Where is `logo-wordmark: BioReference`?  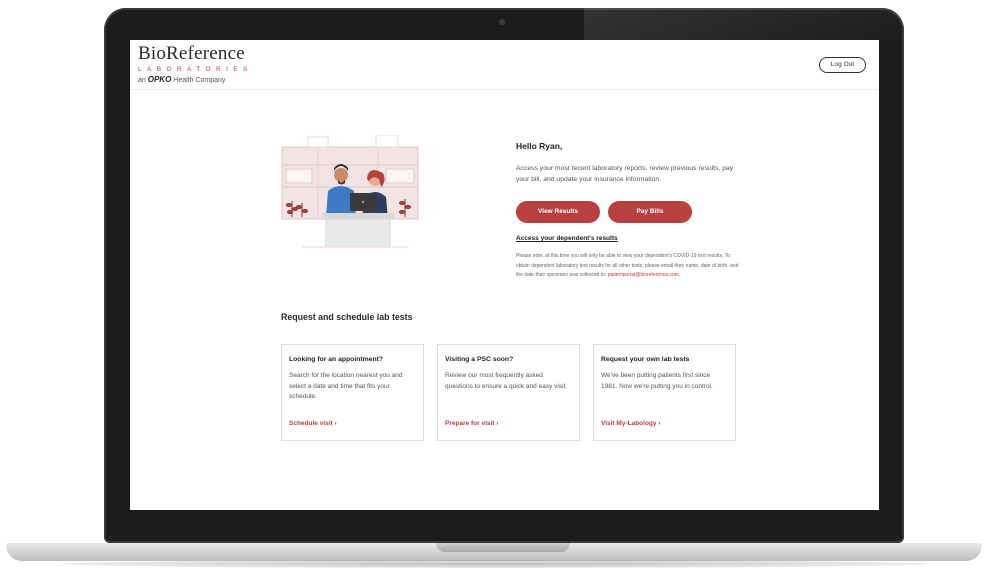
logo-wordmark: BioReference is located at coordinates (191, 53).